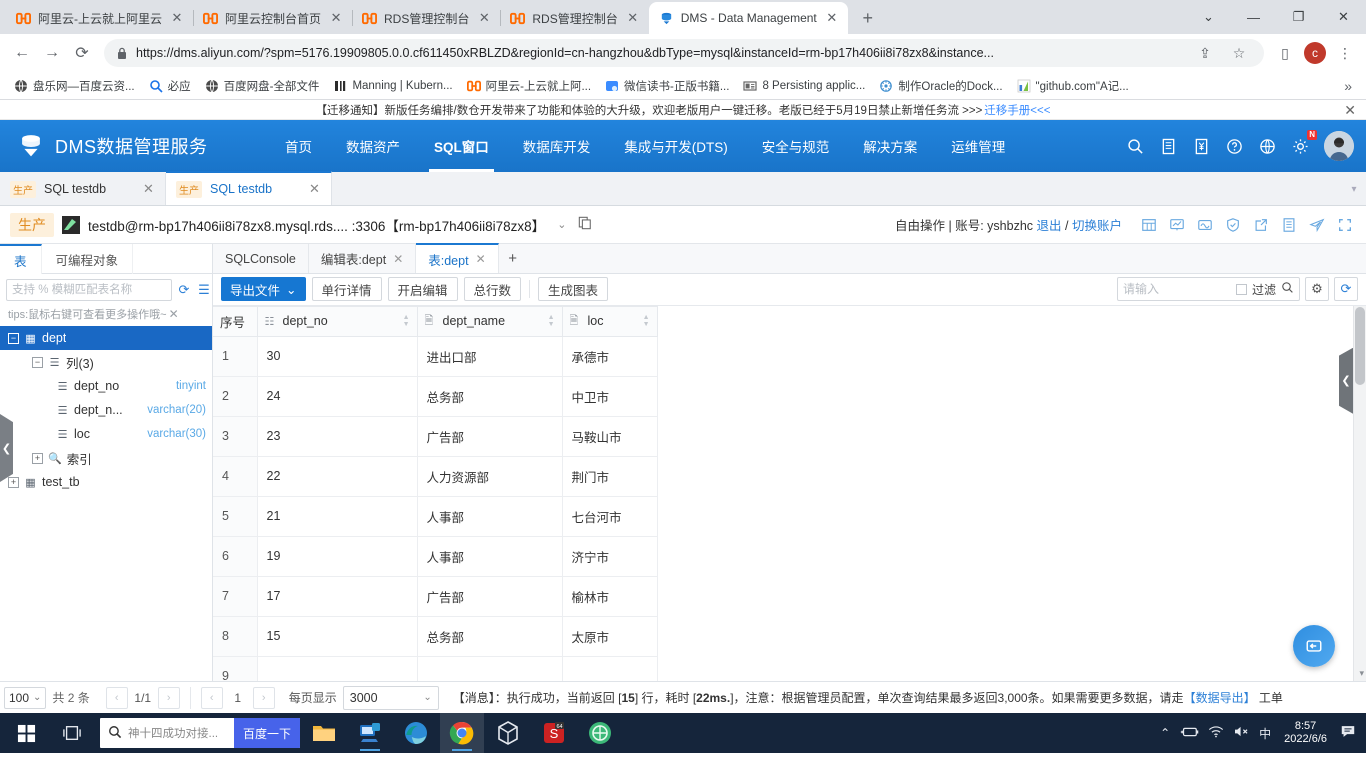 This screenshot has width=1366, height=768. I want to click on taskbar-search-box: 神十四成功对接... 百度一下, so click(200, 733).